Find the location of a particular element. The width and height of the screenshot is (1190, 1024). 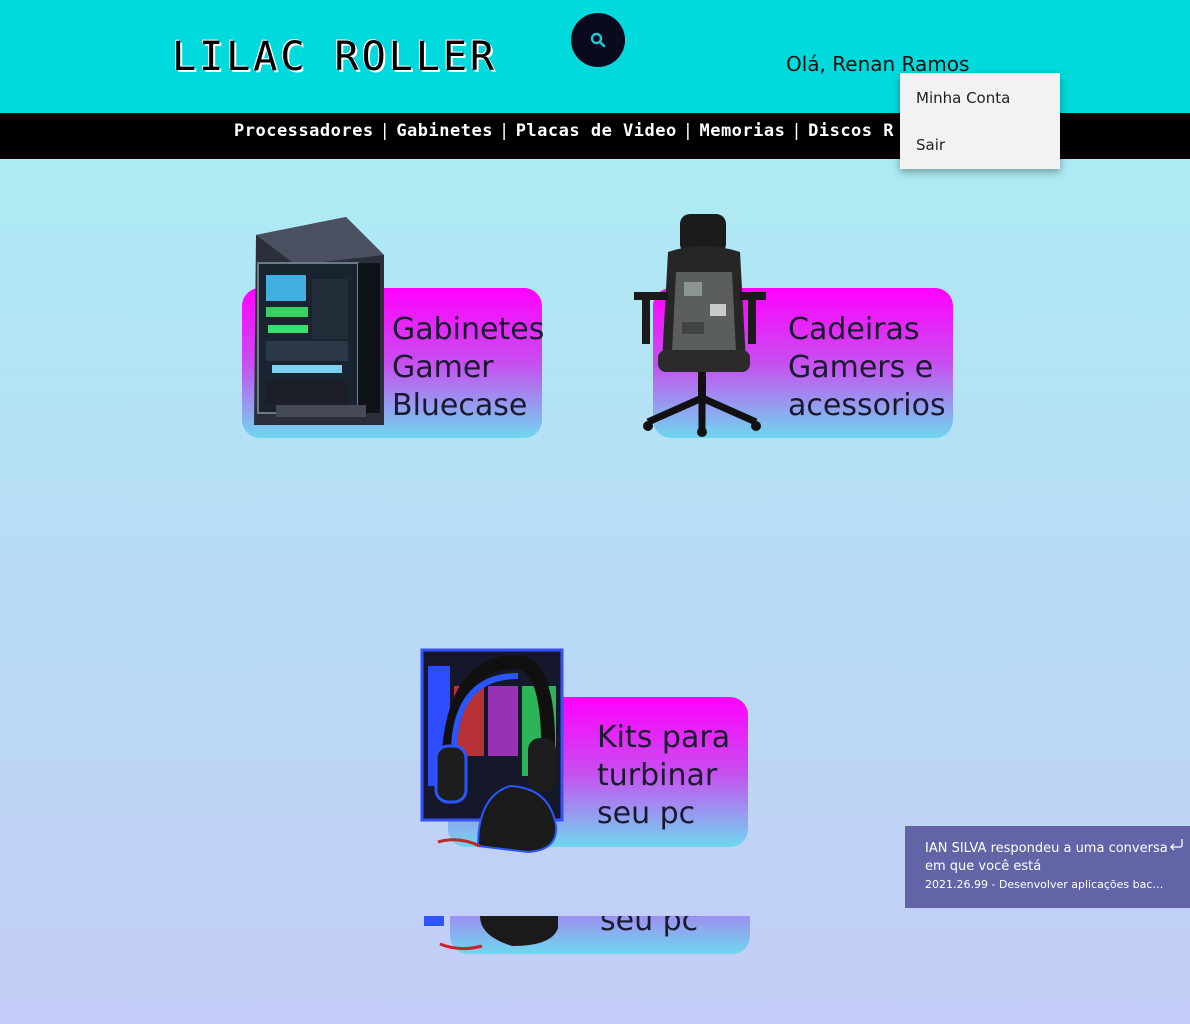

card-title-line: Kits para is located at coordinates (664, 737).